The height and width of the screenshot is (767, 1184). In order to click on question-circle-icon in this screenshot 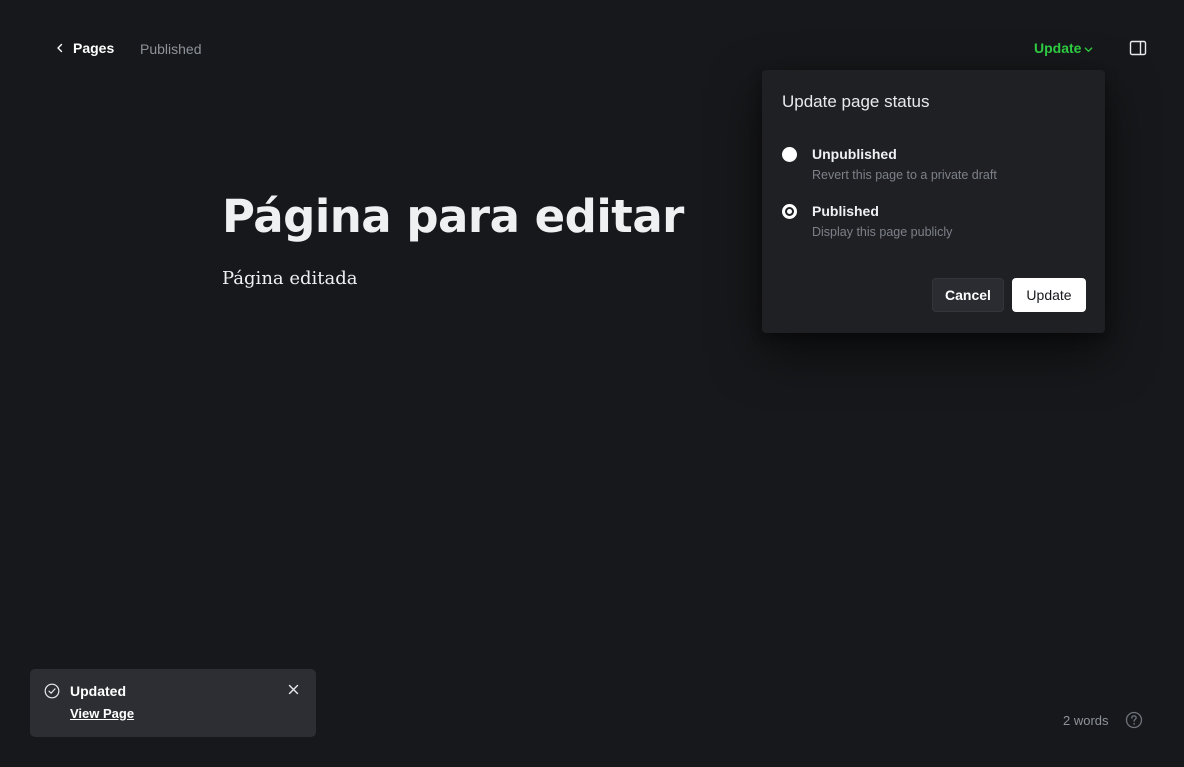, I will do `click(1134, 720)`.